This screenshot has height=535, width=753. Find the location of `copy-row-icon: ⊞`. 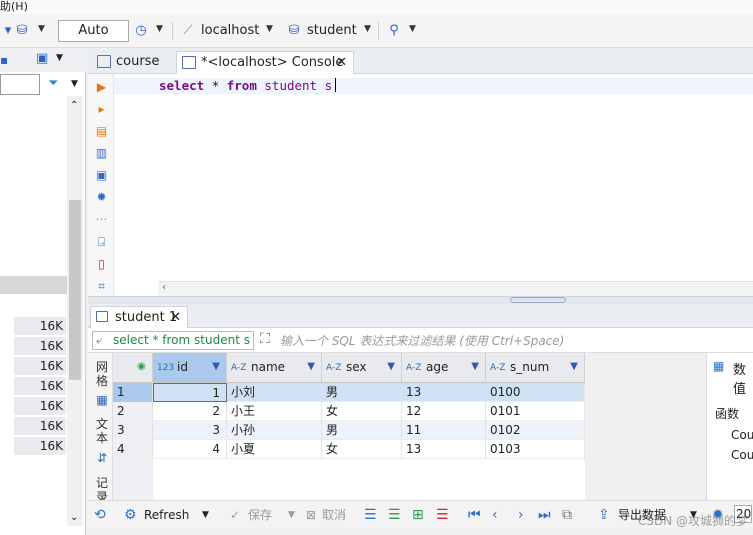

copy-row-icon: ⊞ is located at coordinates (418, 515).